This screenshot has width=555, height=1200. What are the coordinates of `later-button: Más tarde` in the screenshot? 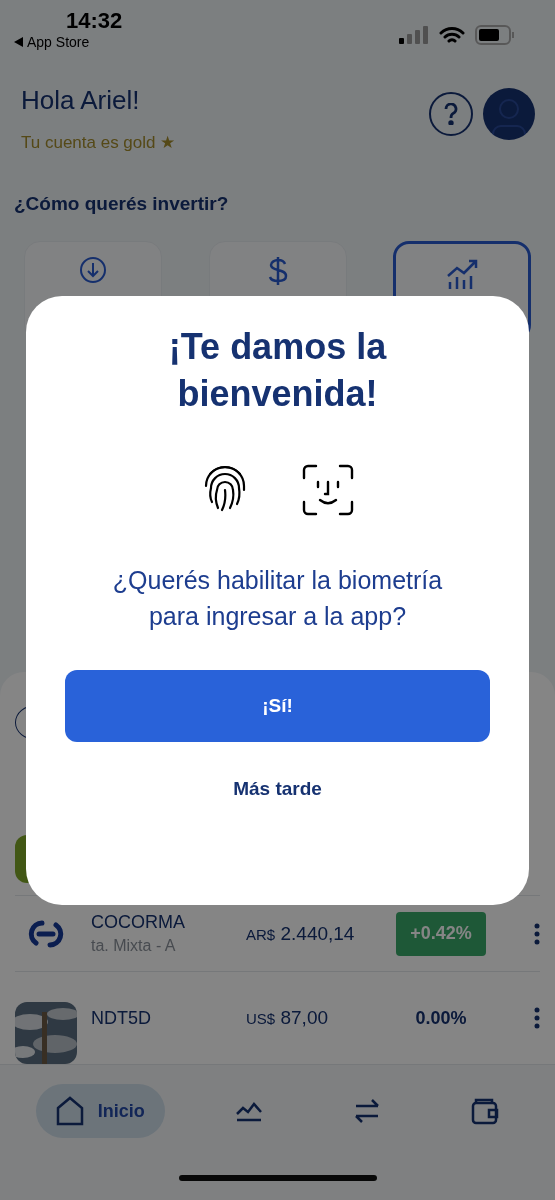 It's located at (277, 789).